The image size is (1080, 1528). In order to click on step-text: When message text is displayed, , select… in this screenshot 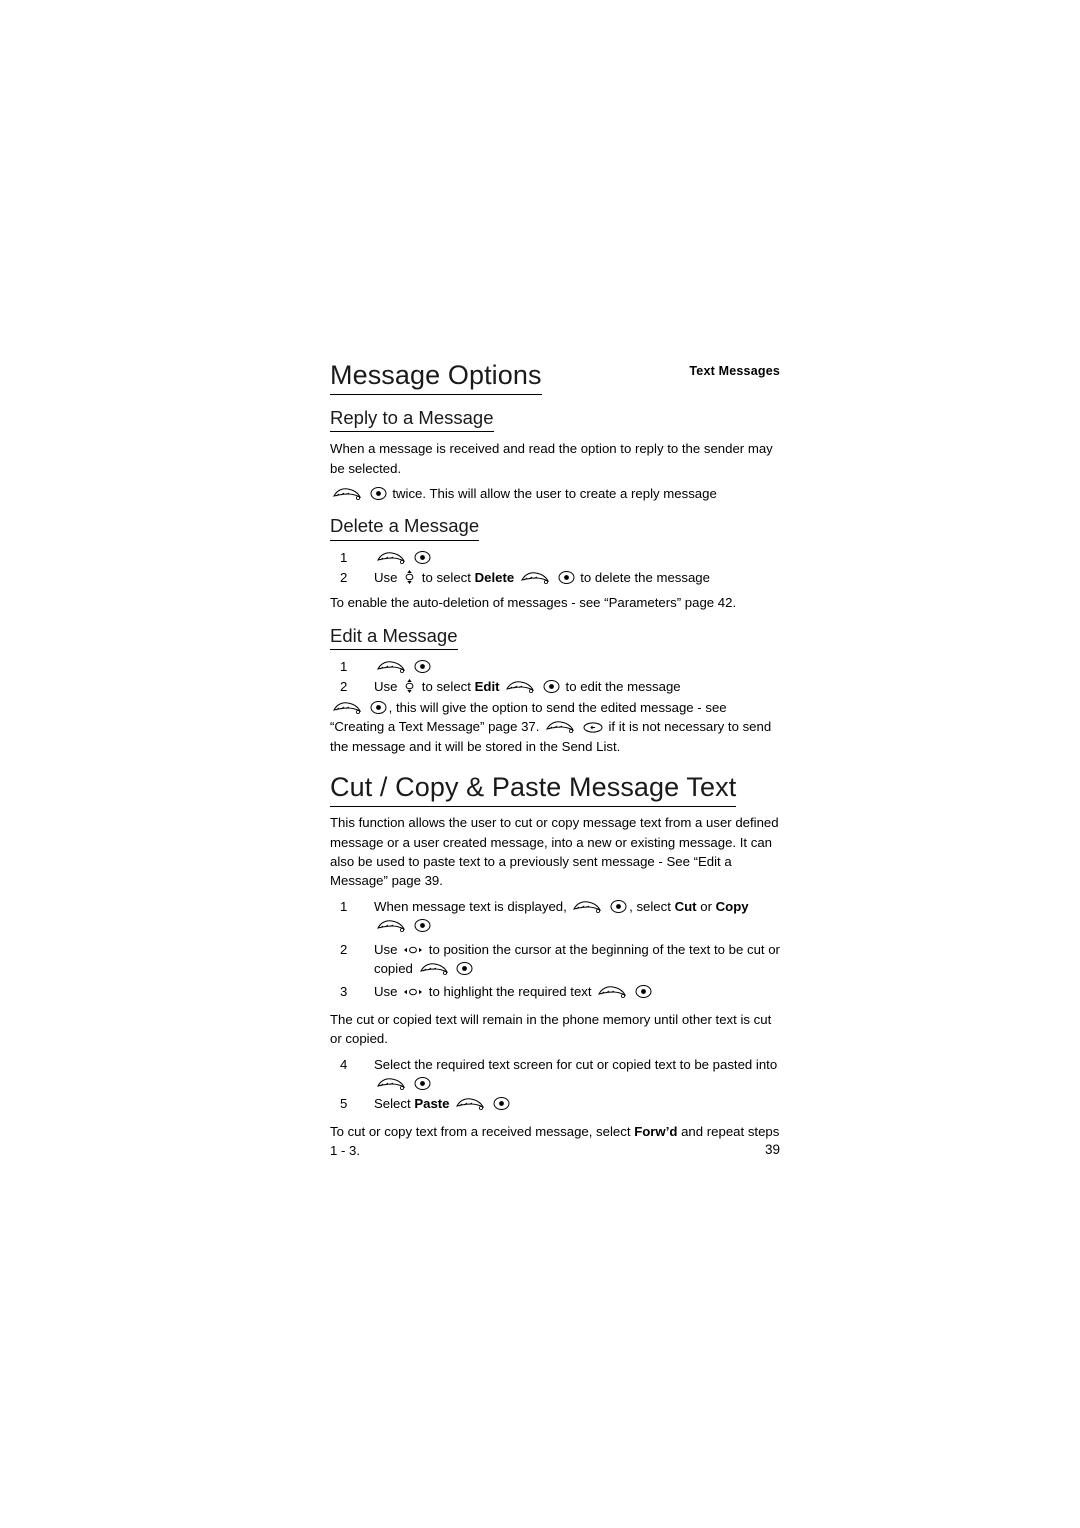, I will do `click(577, 916)`.